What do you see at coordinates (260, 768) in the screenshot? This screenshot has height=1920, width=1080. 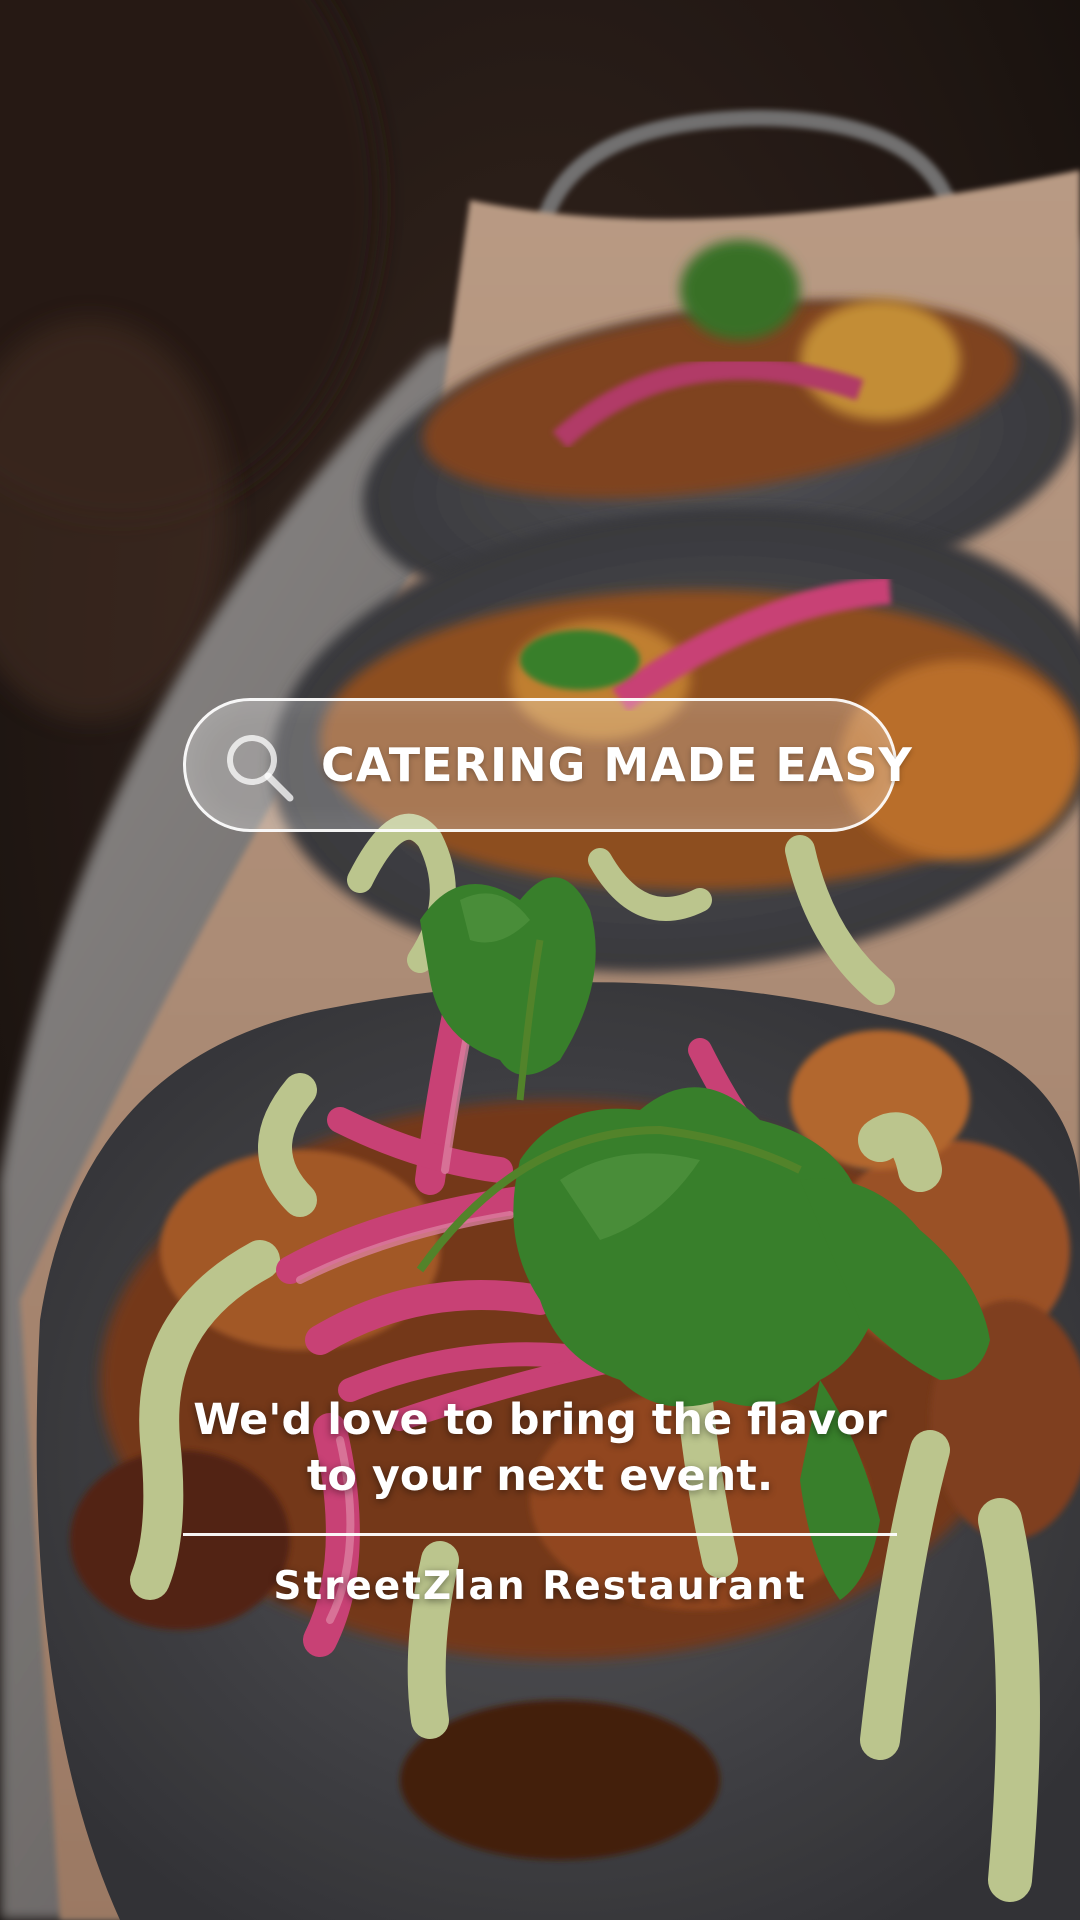 I see `search-icon` at bounding box center [260, 768].